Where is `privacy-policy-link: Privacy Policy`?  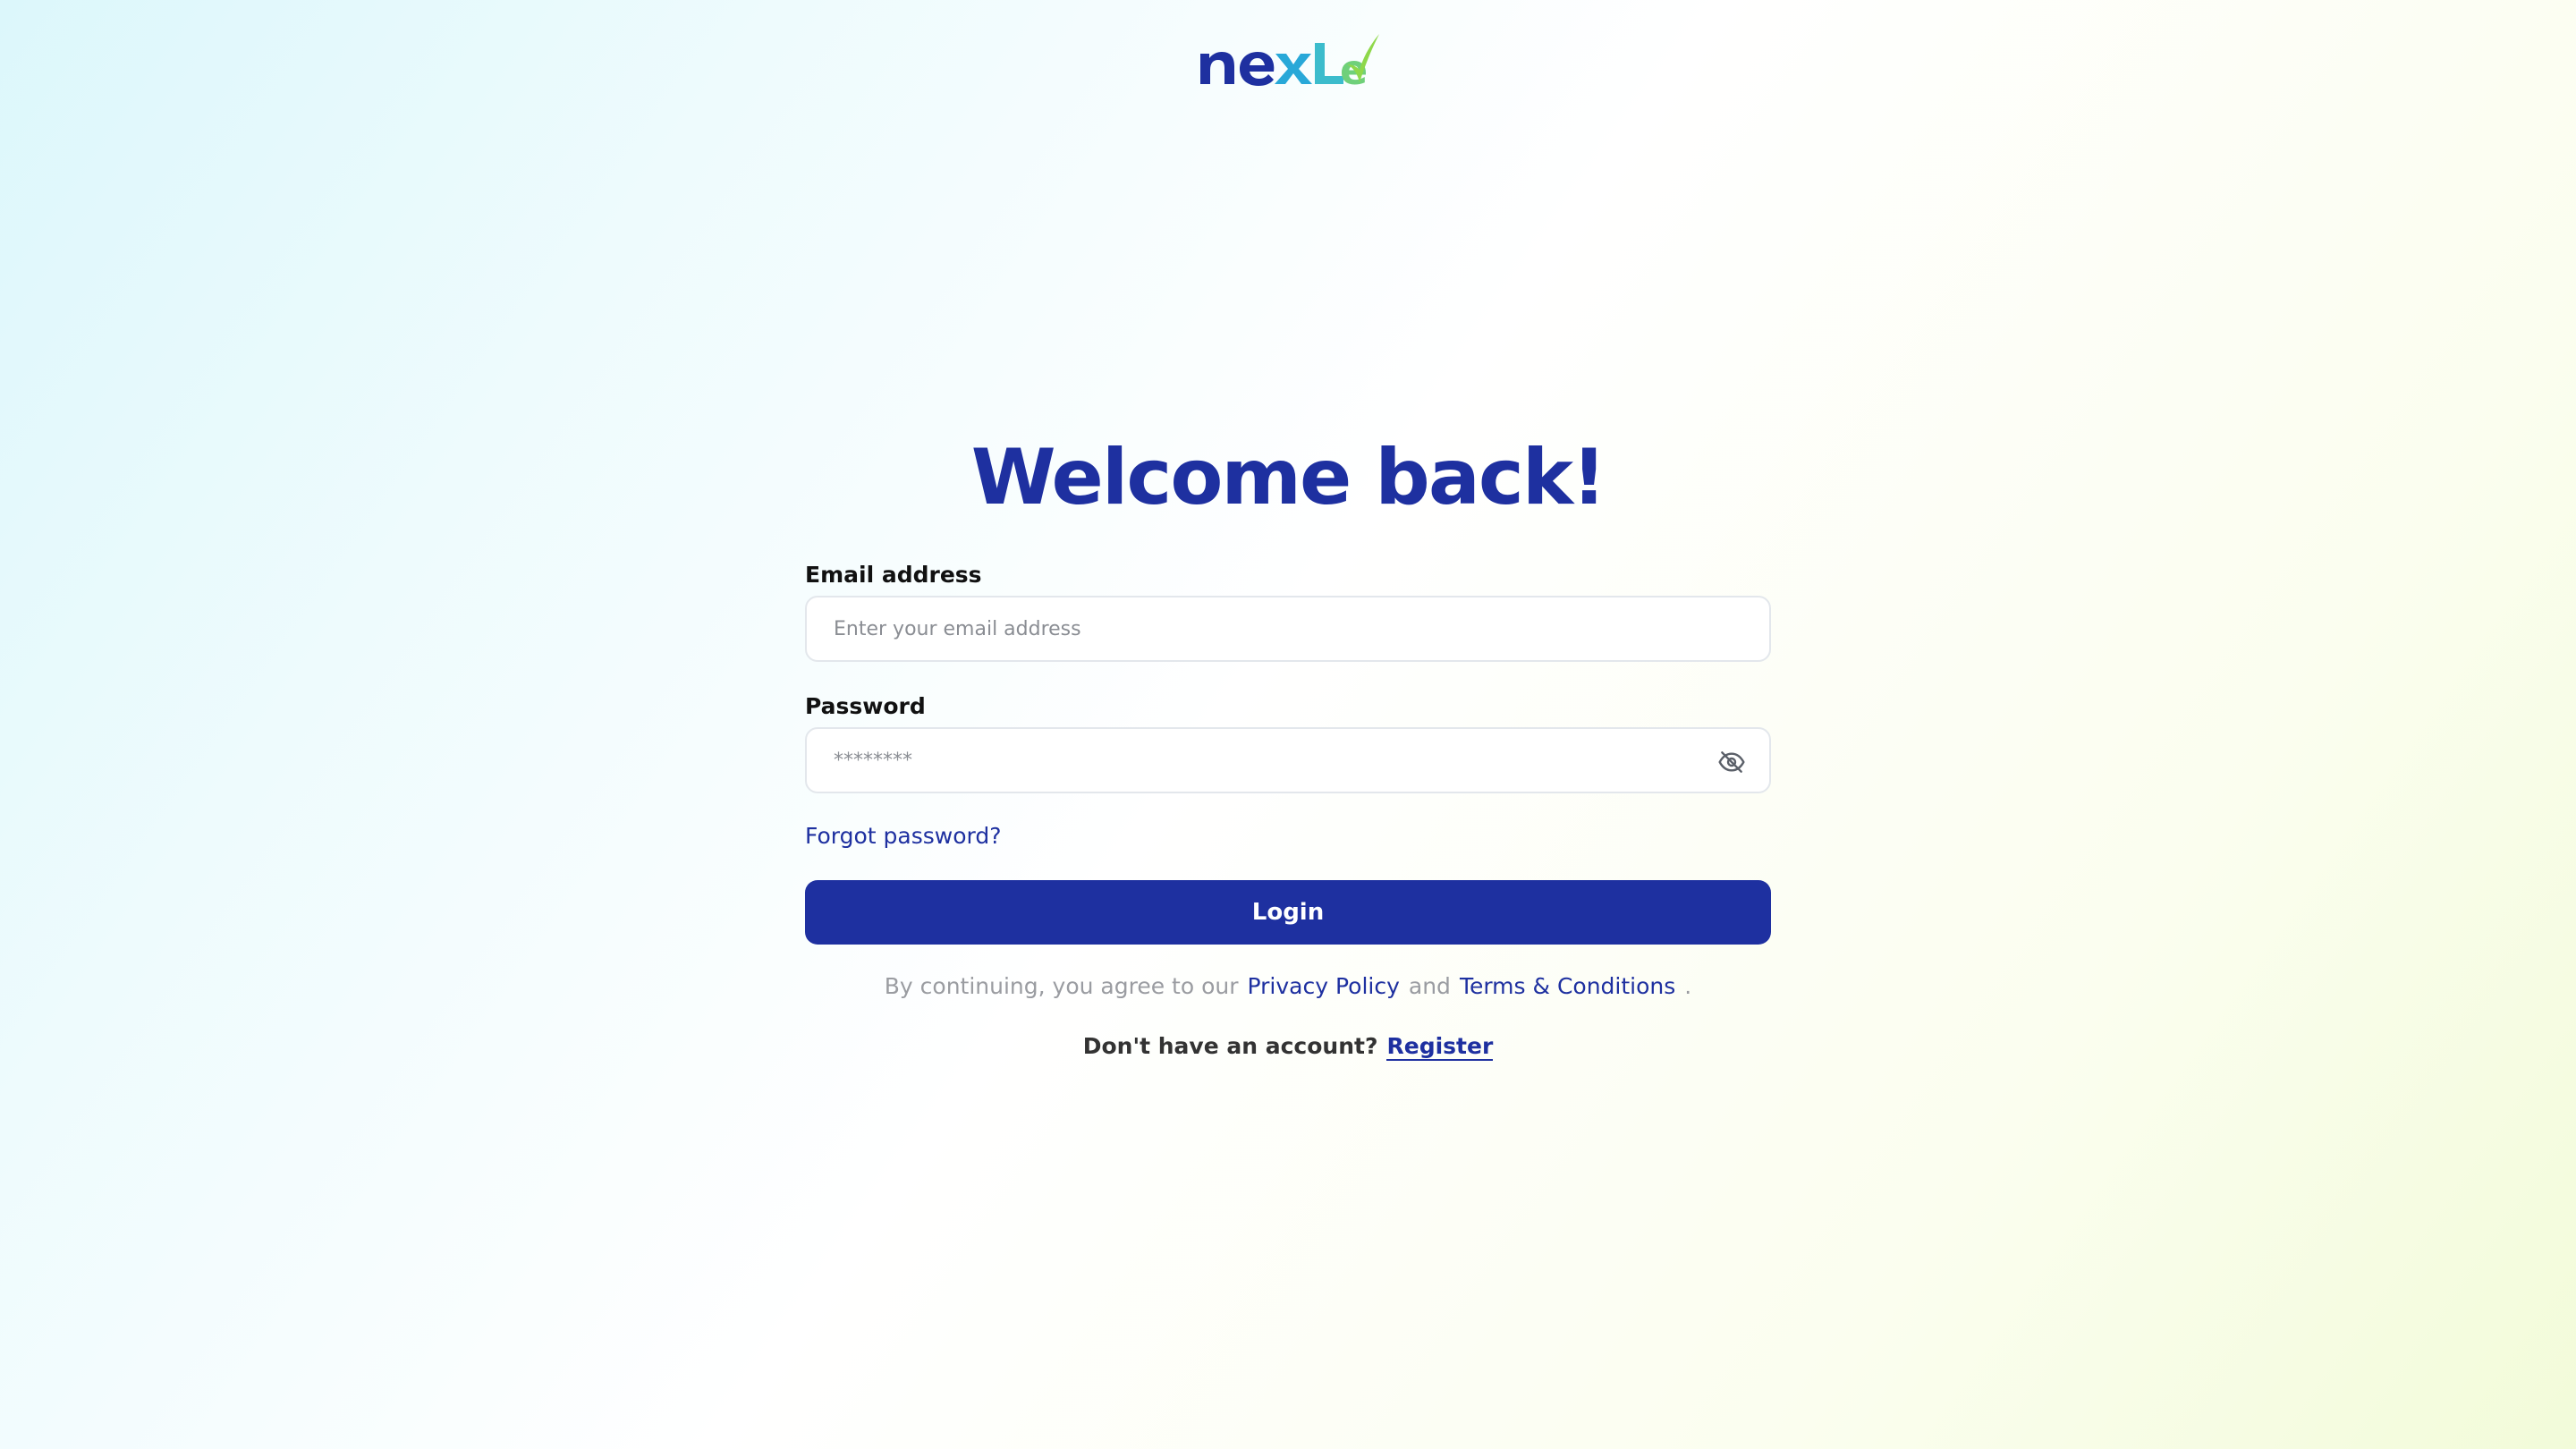 privacy-policy-link: Privacy Policy is located at coordinates (1324, 986).